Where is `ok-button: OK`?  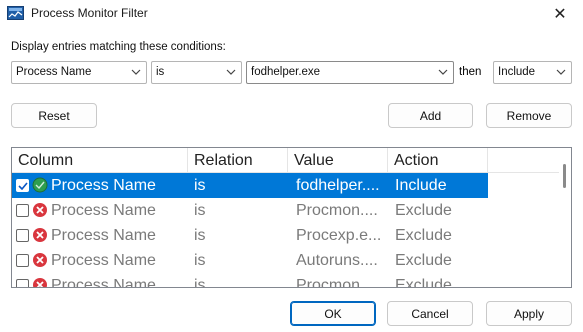
ok-button: OK is located at coordinates (333, 313).